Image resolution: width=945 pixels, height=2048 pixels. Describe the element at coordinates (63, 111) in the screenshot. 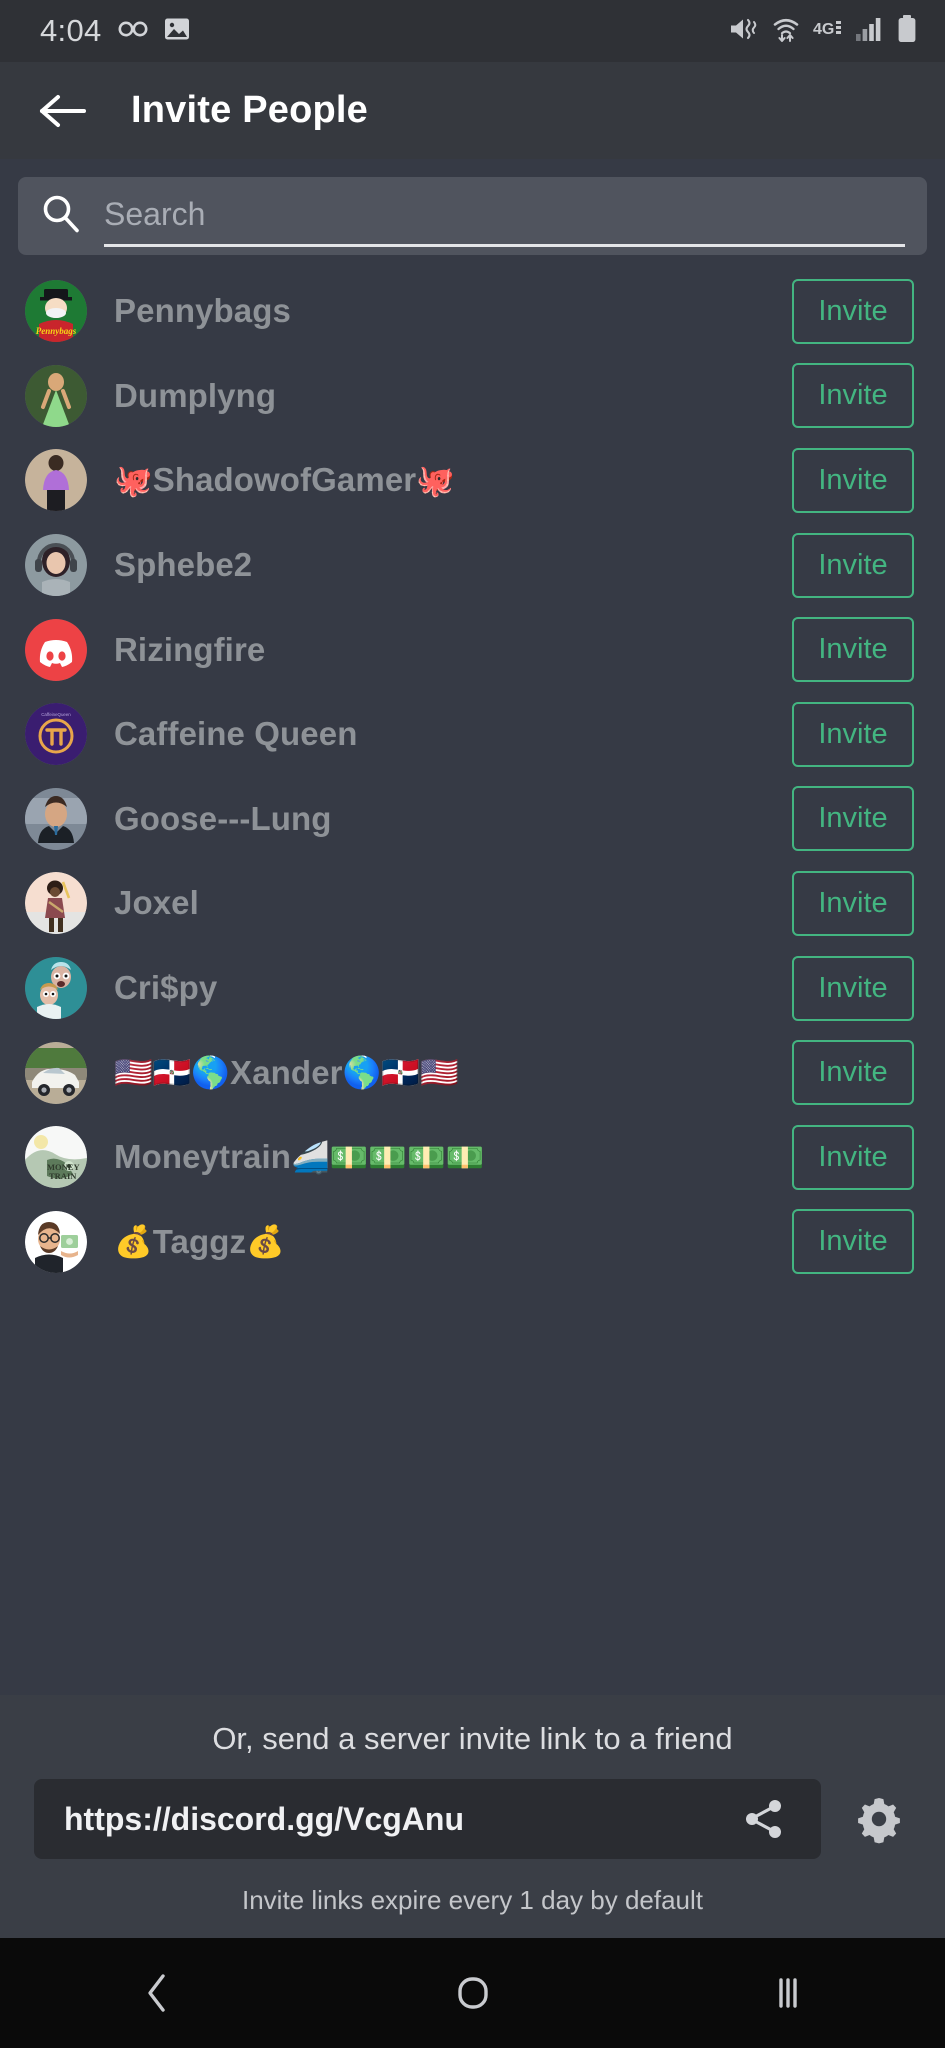

I see `back-arrow-icon` at that location.